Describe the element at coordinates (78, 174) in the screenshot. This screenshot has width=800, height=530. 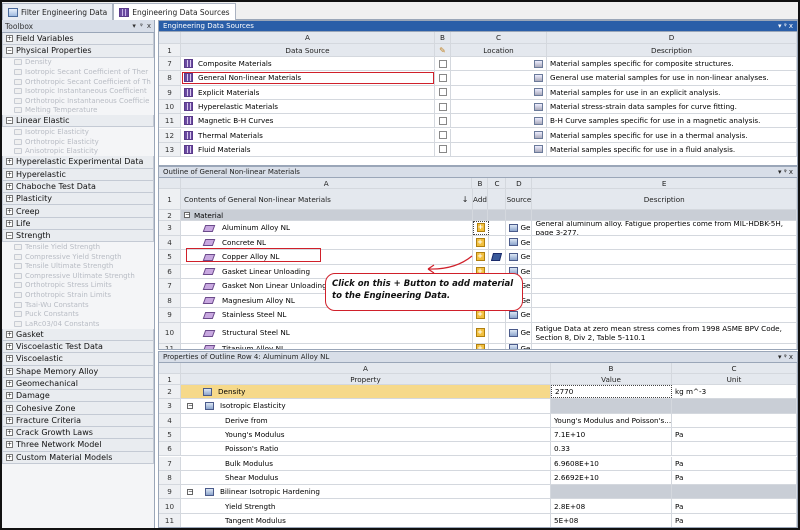
I see `toolbox-category: + Hyperelastic` at that location.